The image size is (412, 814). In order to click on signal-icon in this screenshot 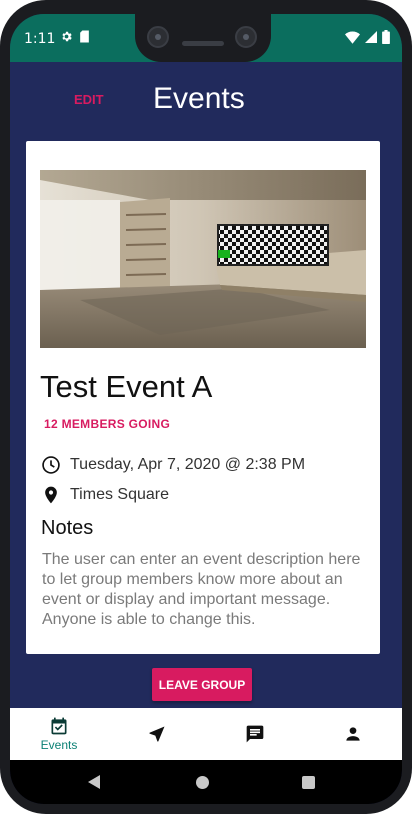, I will do `click(371, 37)`.